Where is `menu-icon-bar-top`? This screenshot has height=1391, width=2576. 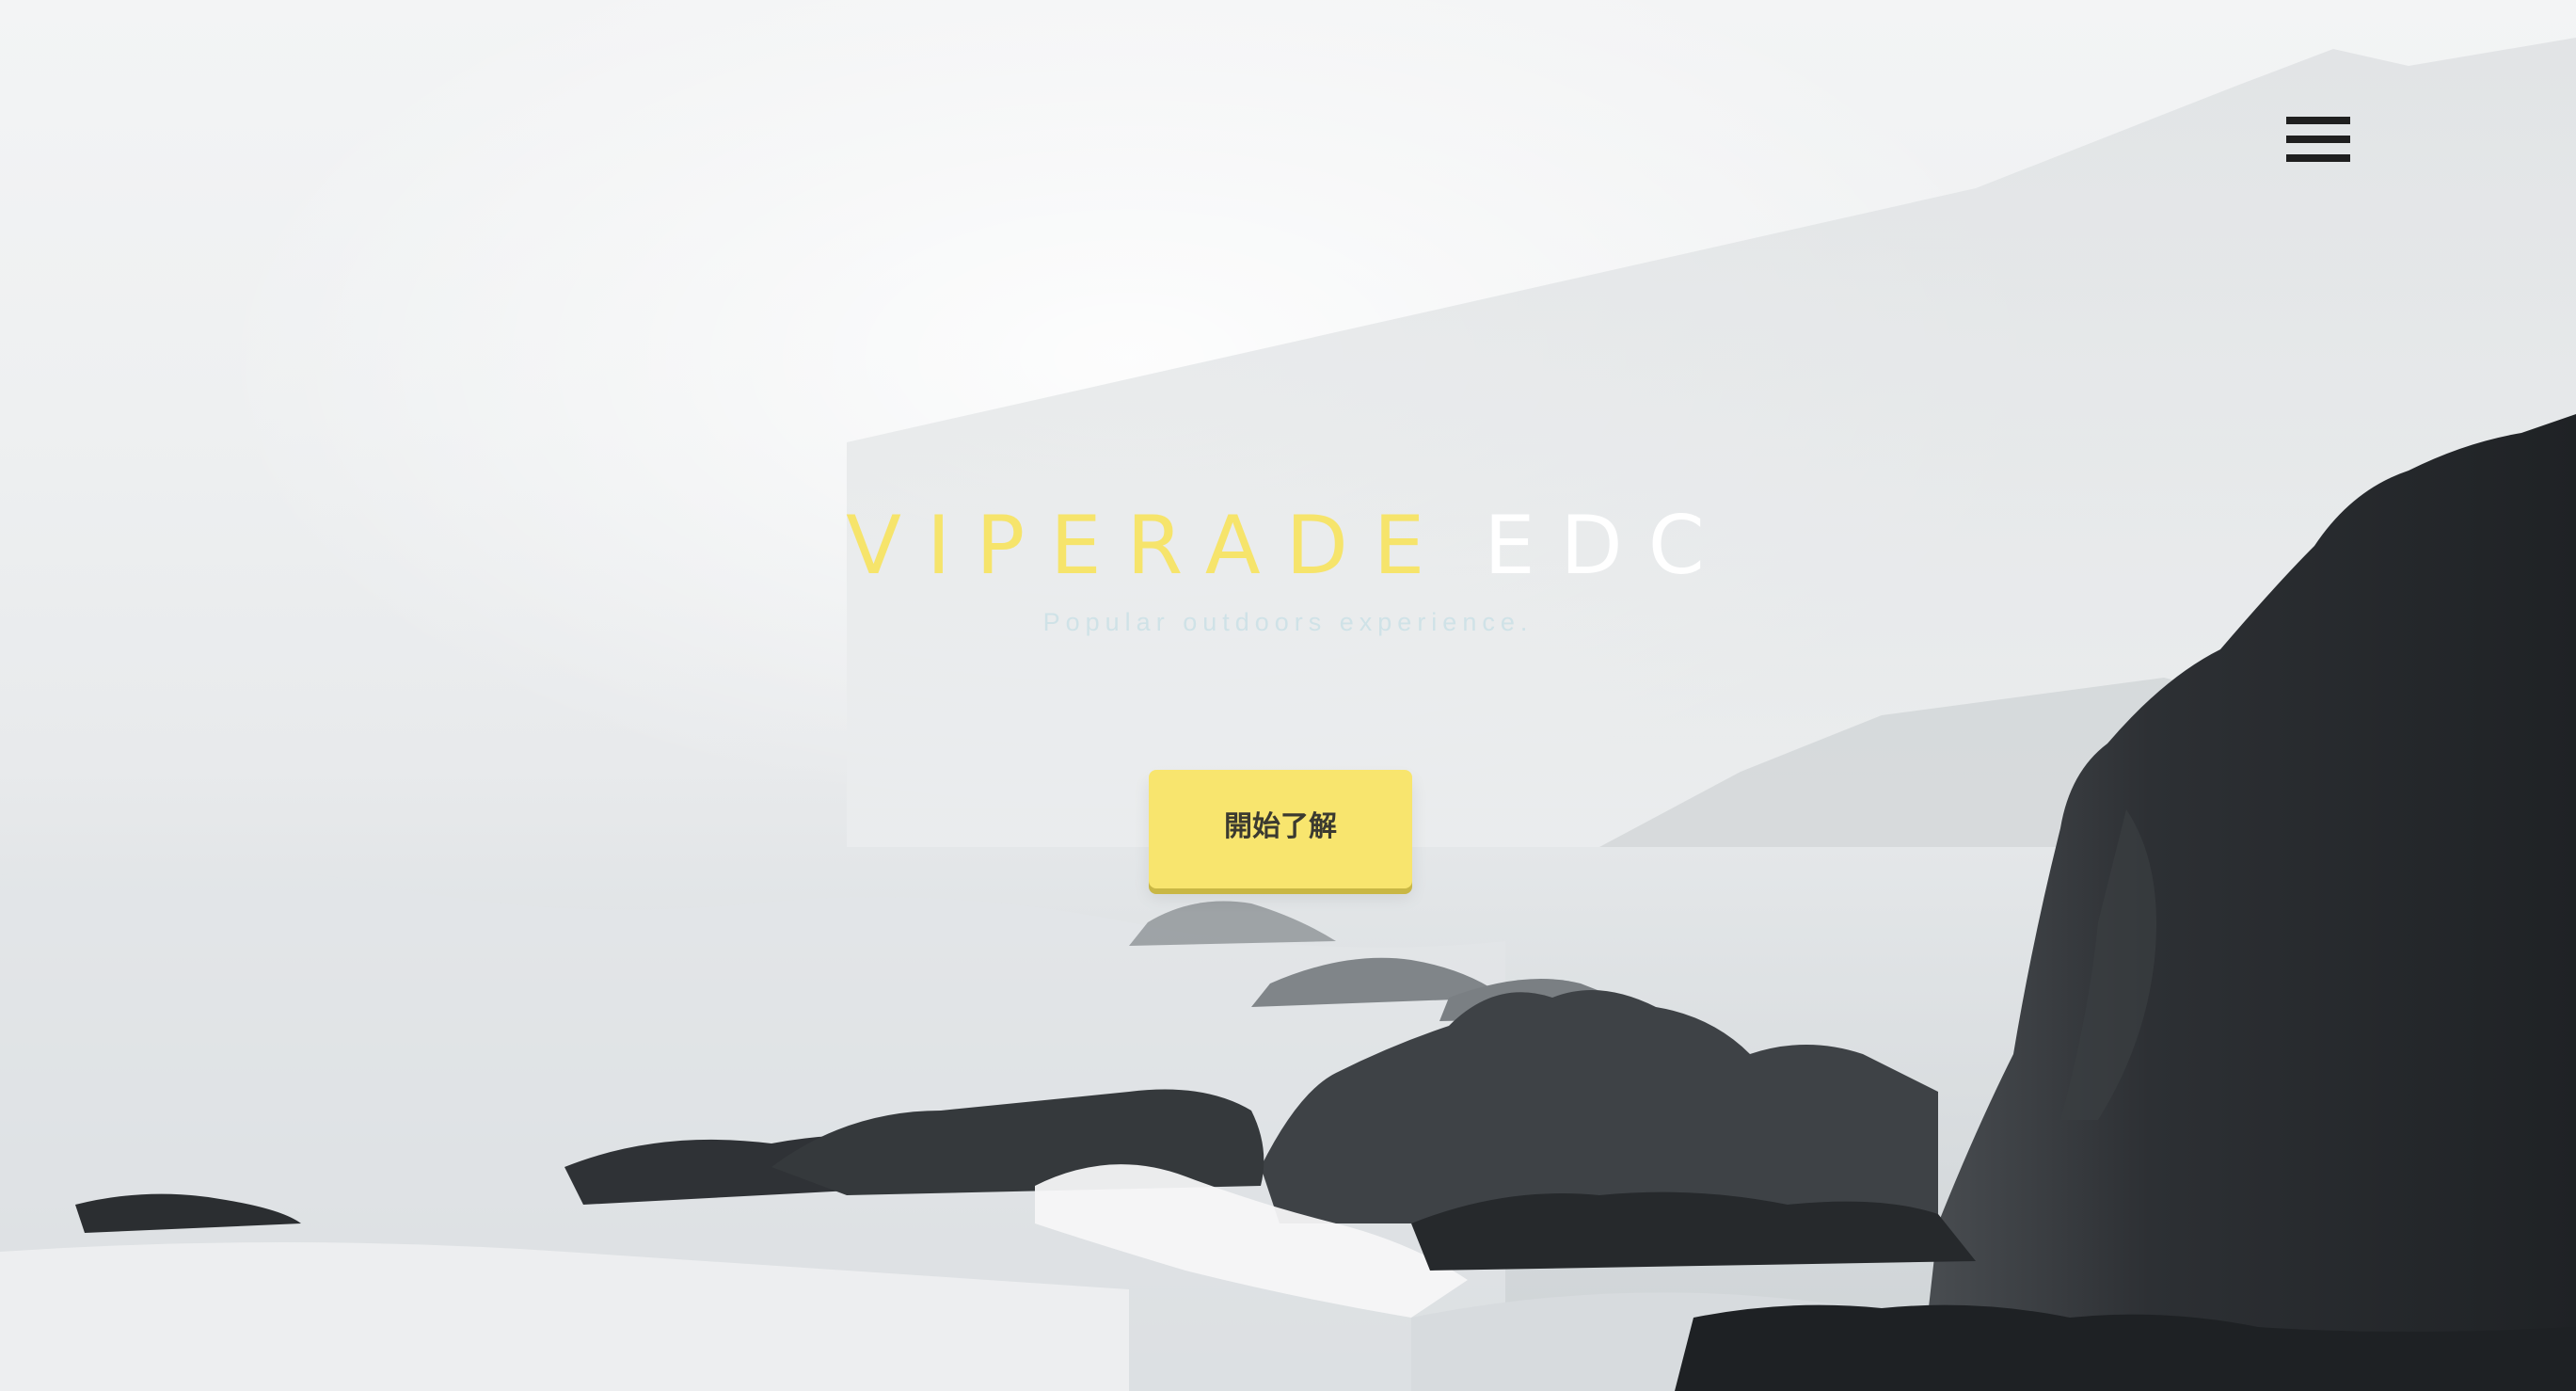
menu-icon-bar-top is located at coordinates (2318, 121).